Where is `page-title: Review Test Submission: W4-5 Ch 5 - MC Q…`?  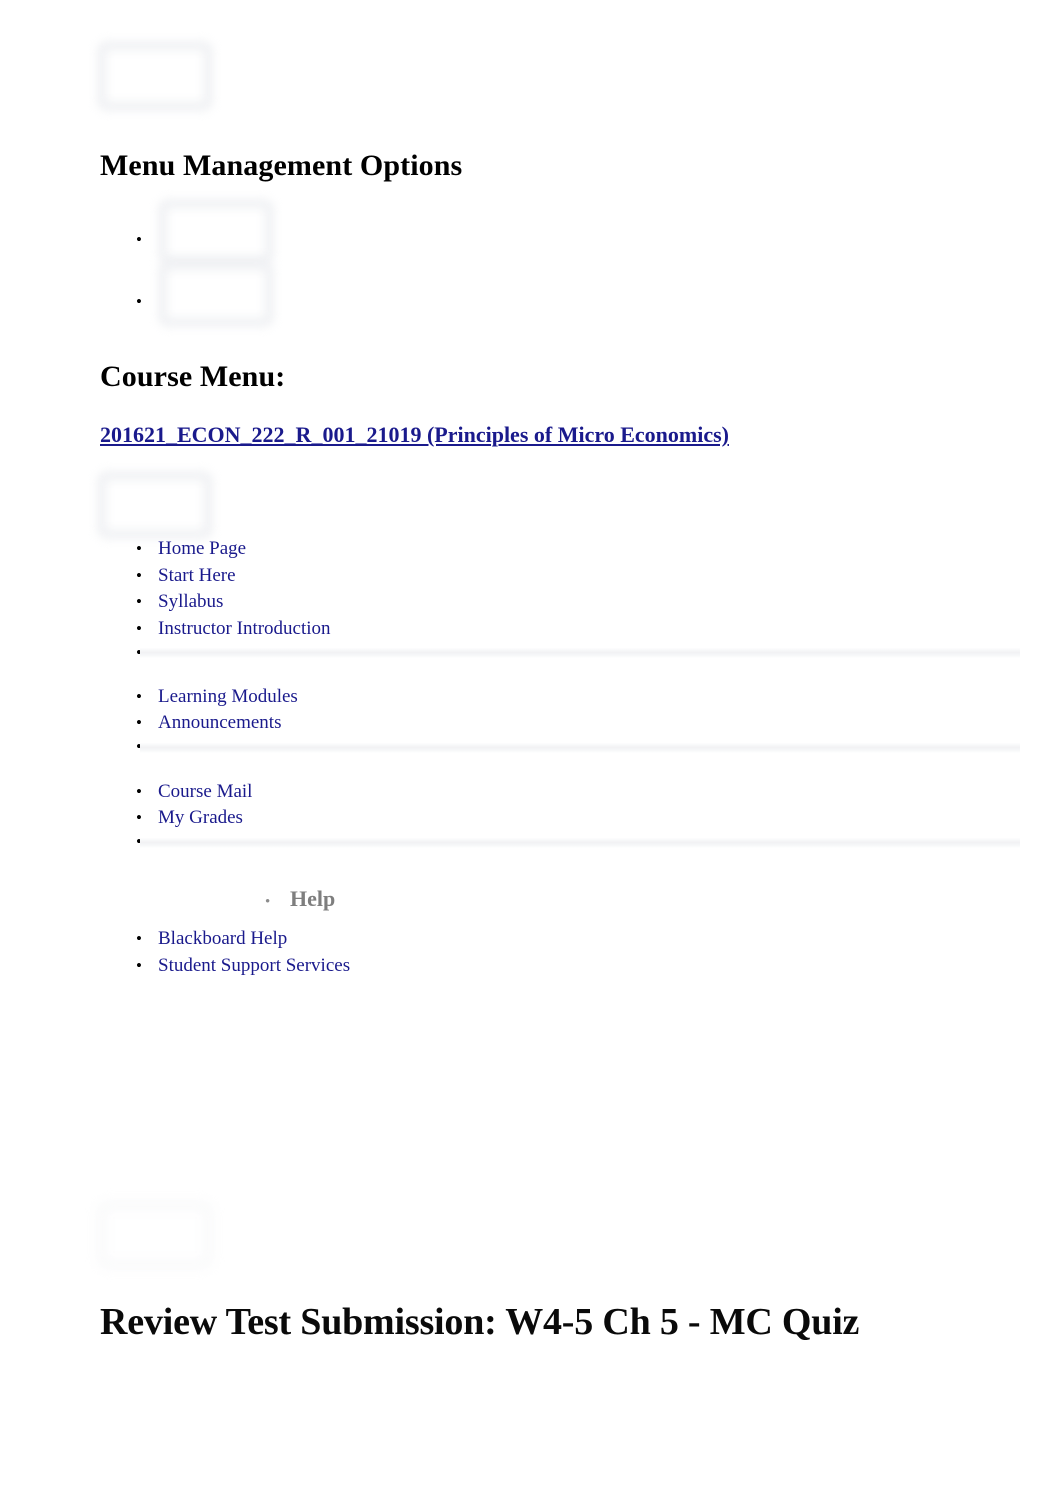 page-title: Review Test Submission: W4-5 Ch 5 - MC Q… is located at coordinates (480, 1322).